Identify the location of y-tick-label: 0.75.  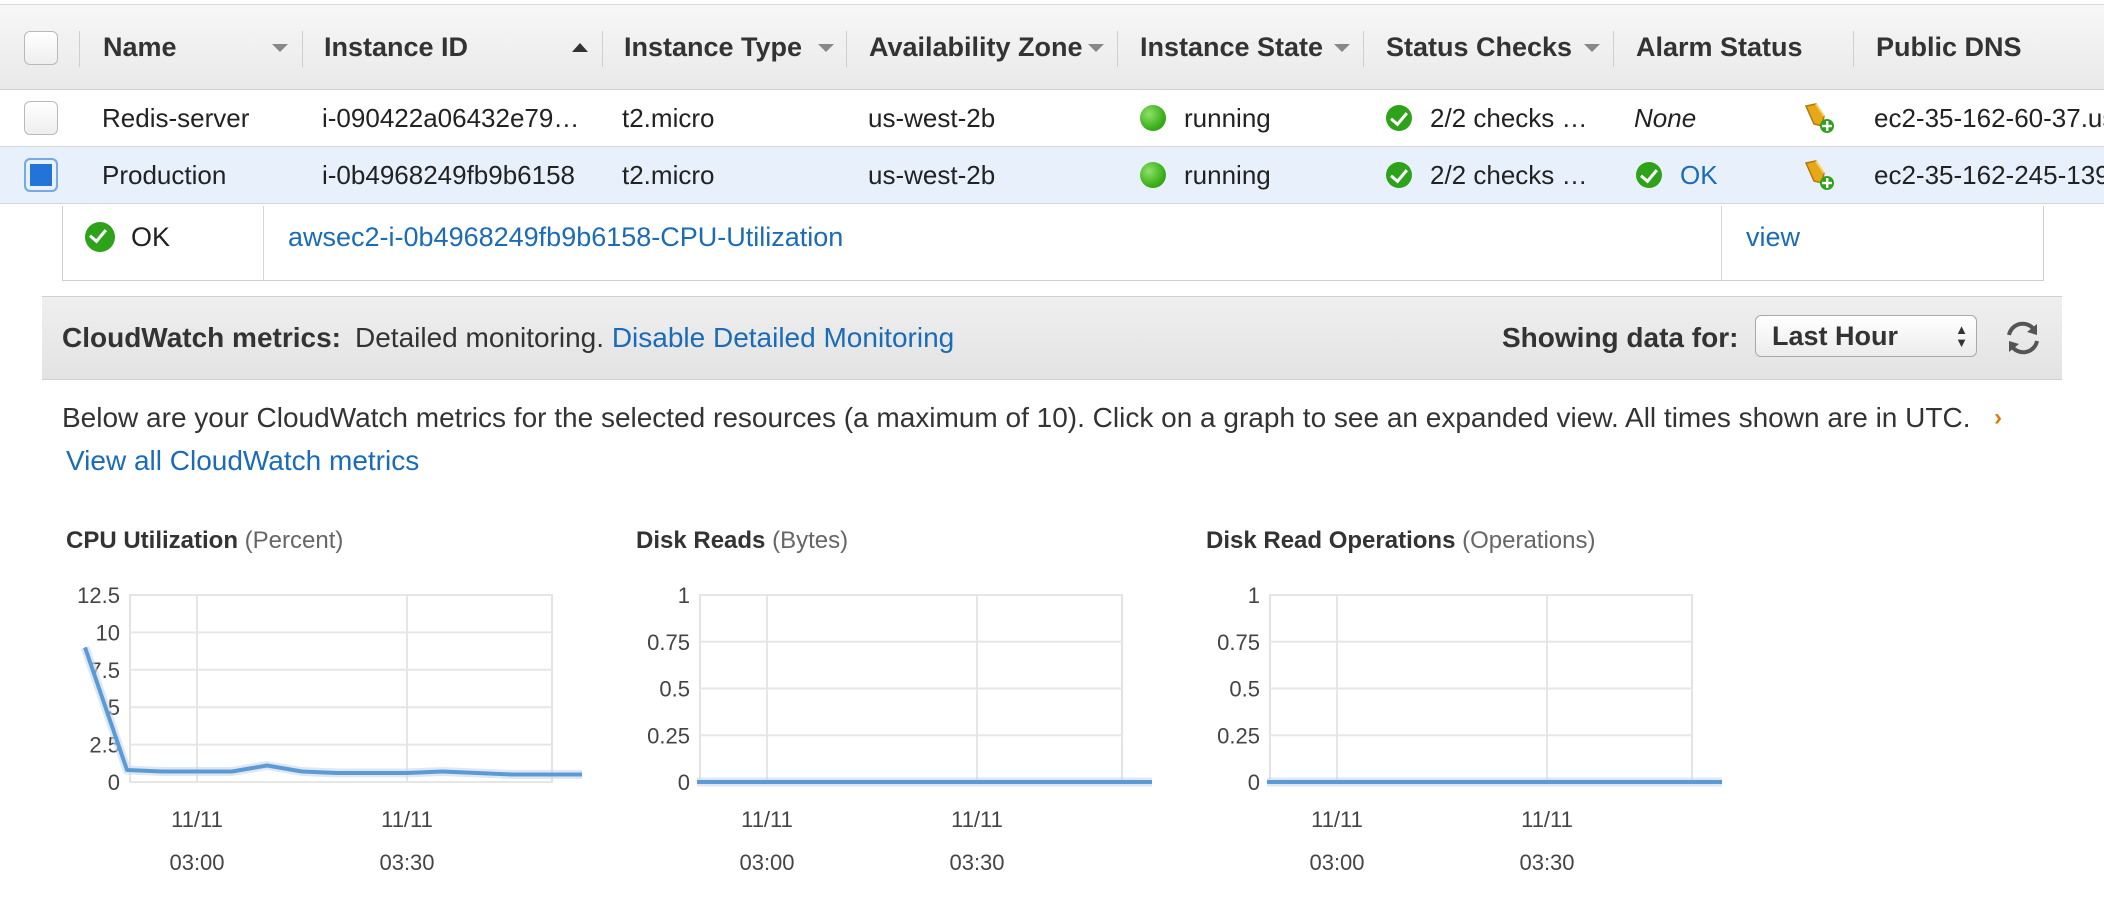
(1238, 642).